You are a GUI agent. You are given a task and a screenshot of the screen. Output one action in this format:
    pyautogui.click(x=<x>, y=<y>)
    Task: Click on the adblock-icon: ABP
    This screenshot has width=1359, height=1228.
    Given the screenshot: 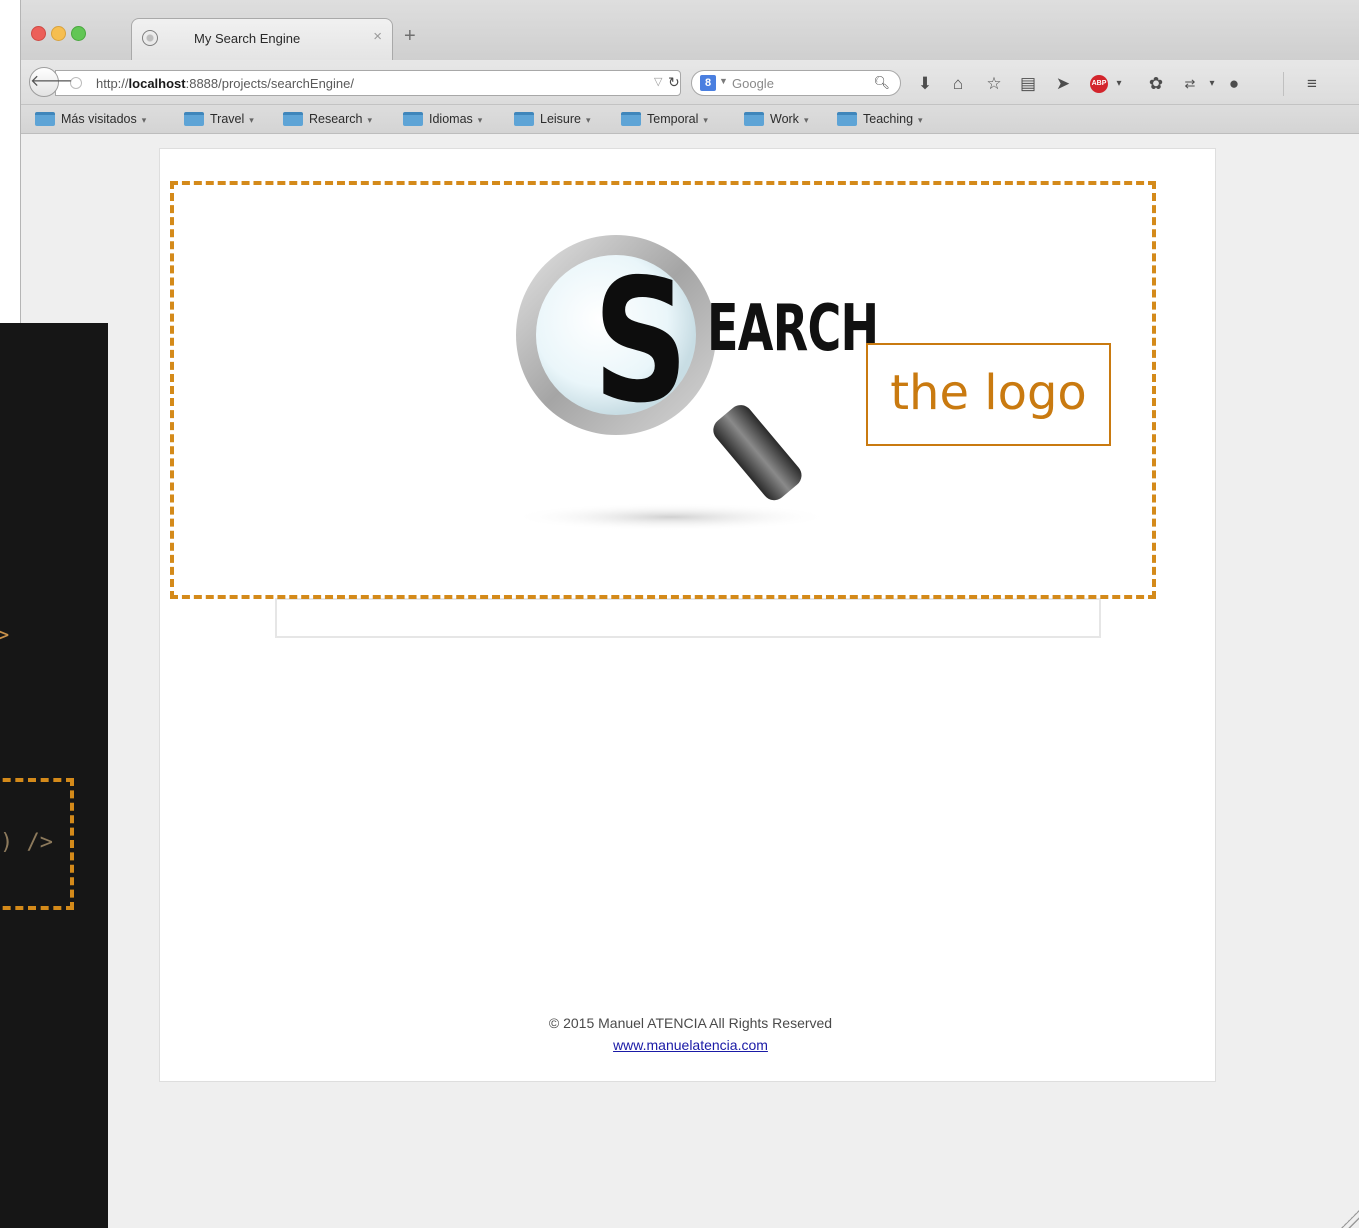 What is the action you would take?
    pyautogui.click(x=1099, y=84)
    